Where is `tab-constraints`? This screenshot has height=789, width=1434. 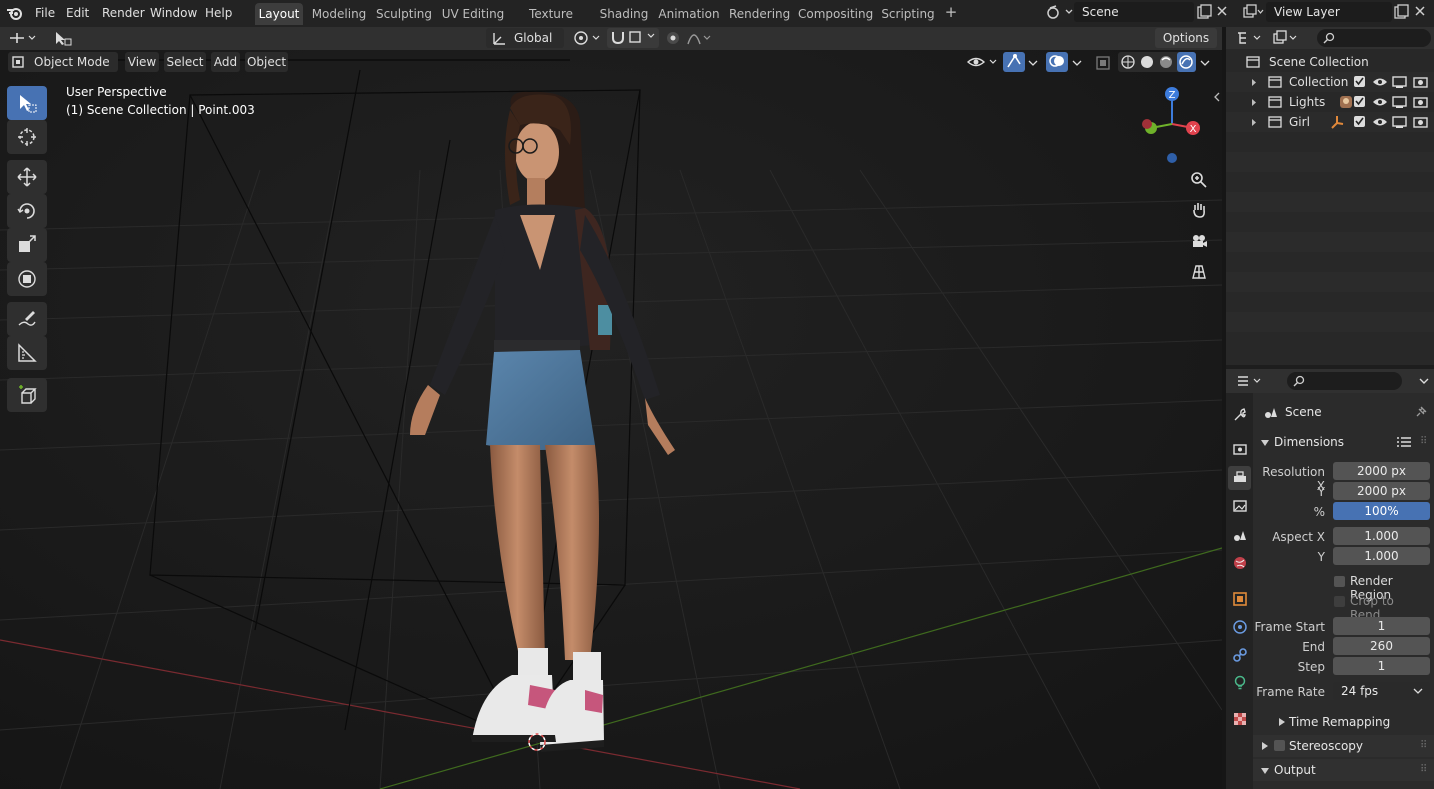 tab-constraints is located at coordinates (1239, 655).